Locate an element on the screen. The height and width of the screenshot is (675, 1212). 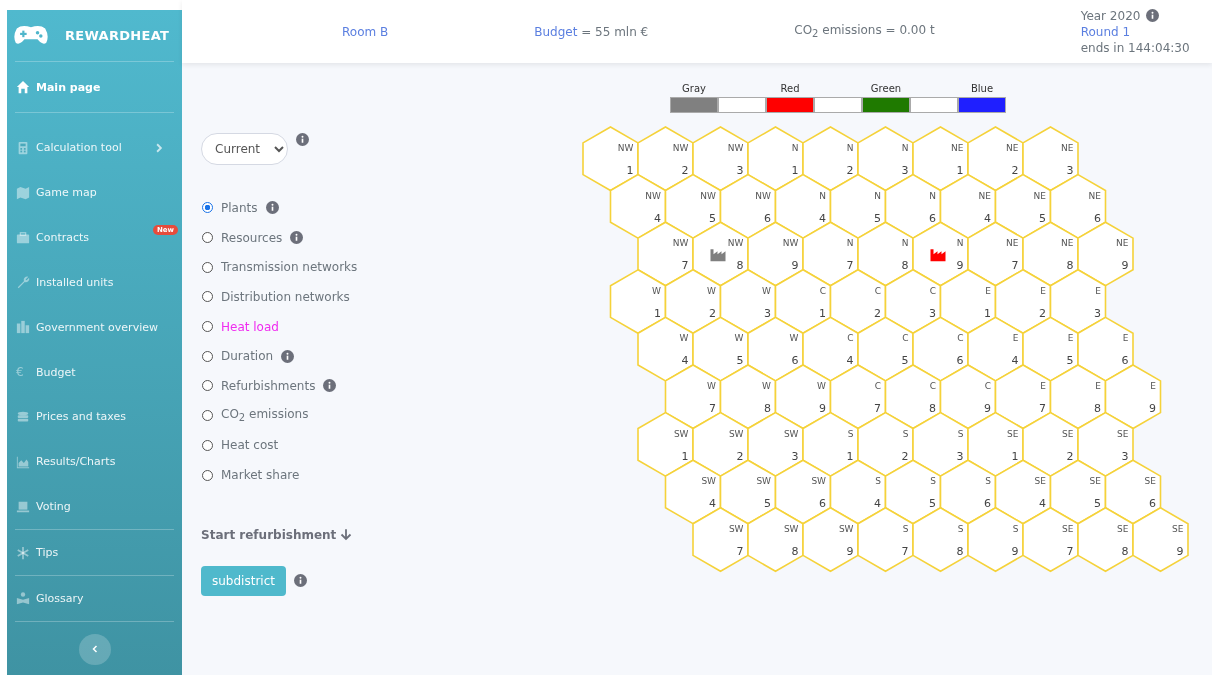
nav-item: Glossary is located at coordinates (94, 598).